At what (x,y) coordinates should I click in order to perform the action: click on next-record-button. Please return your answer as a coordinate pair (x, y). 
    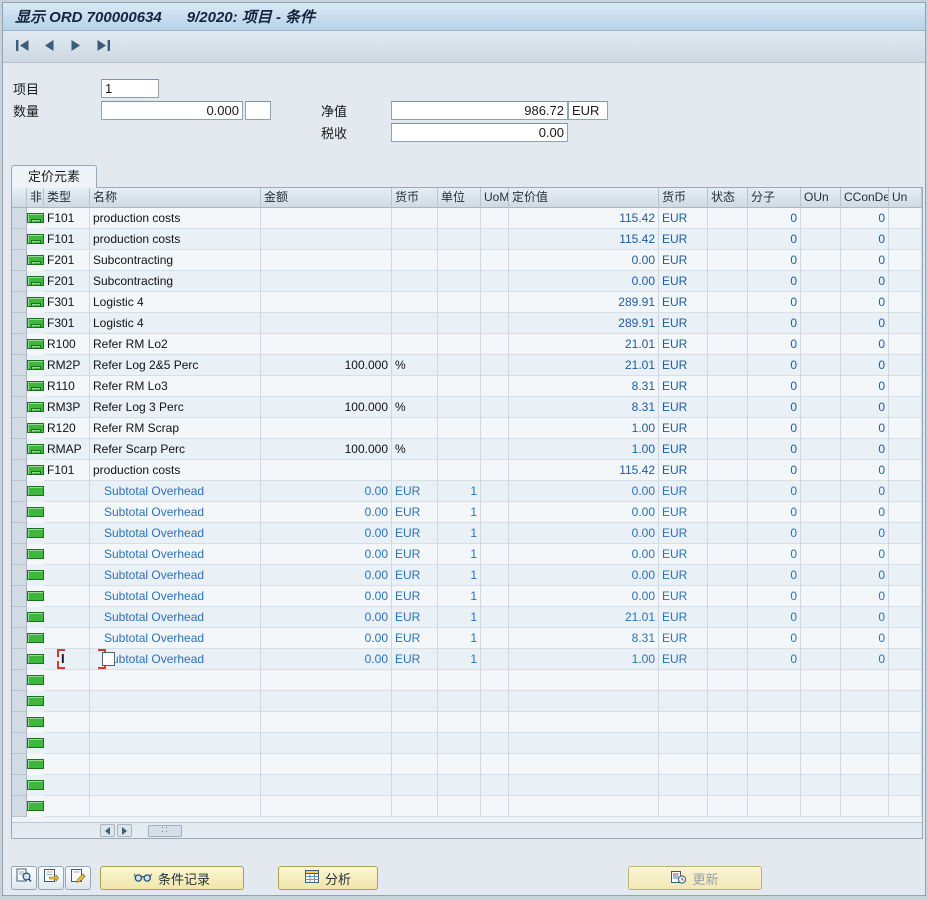
    Looking at the image, I should click on (76, 47).